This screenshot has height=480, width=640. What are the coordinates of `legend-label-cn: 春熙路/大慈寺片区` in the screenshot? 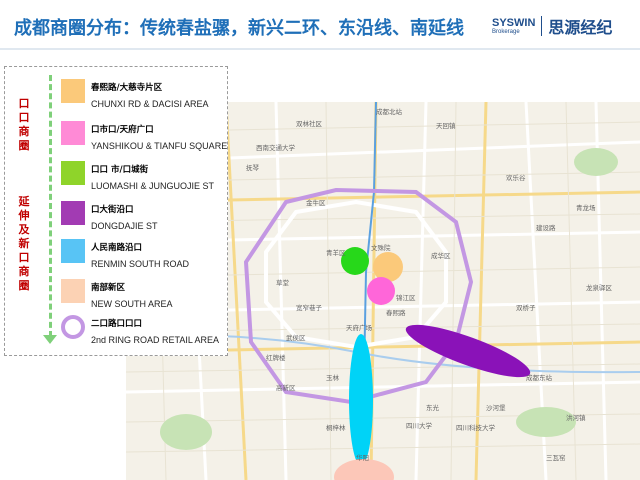 It's located at (127, 88).